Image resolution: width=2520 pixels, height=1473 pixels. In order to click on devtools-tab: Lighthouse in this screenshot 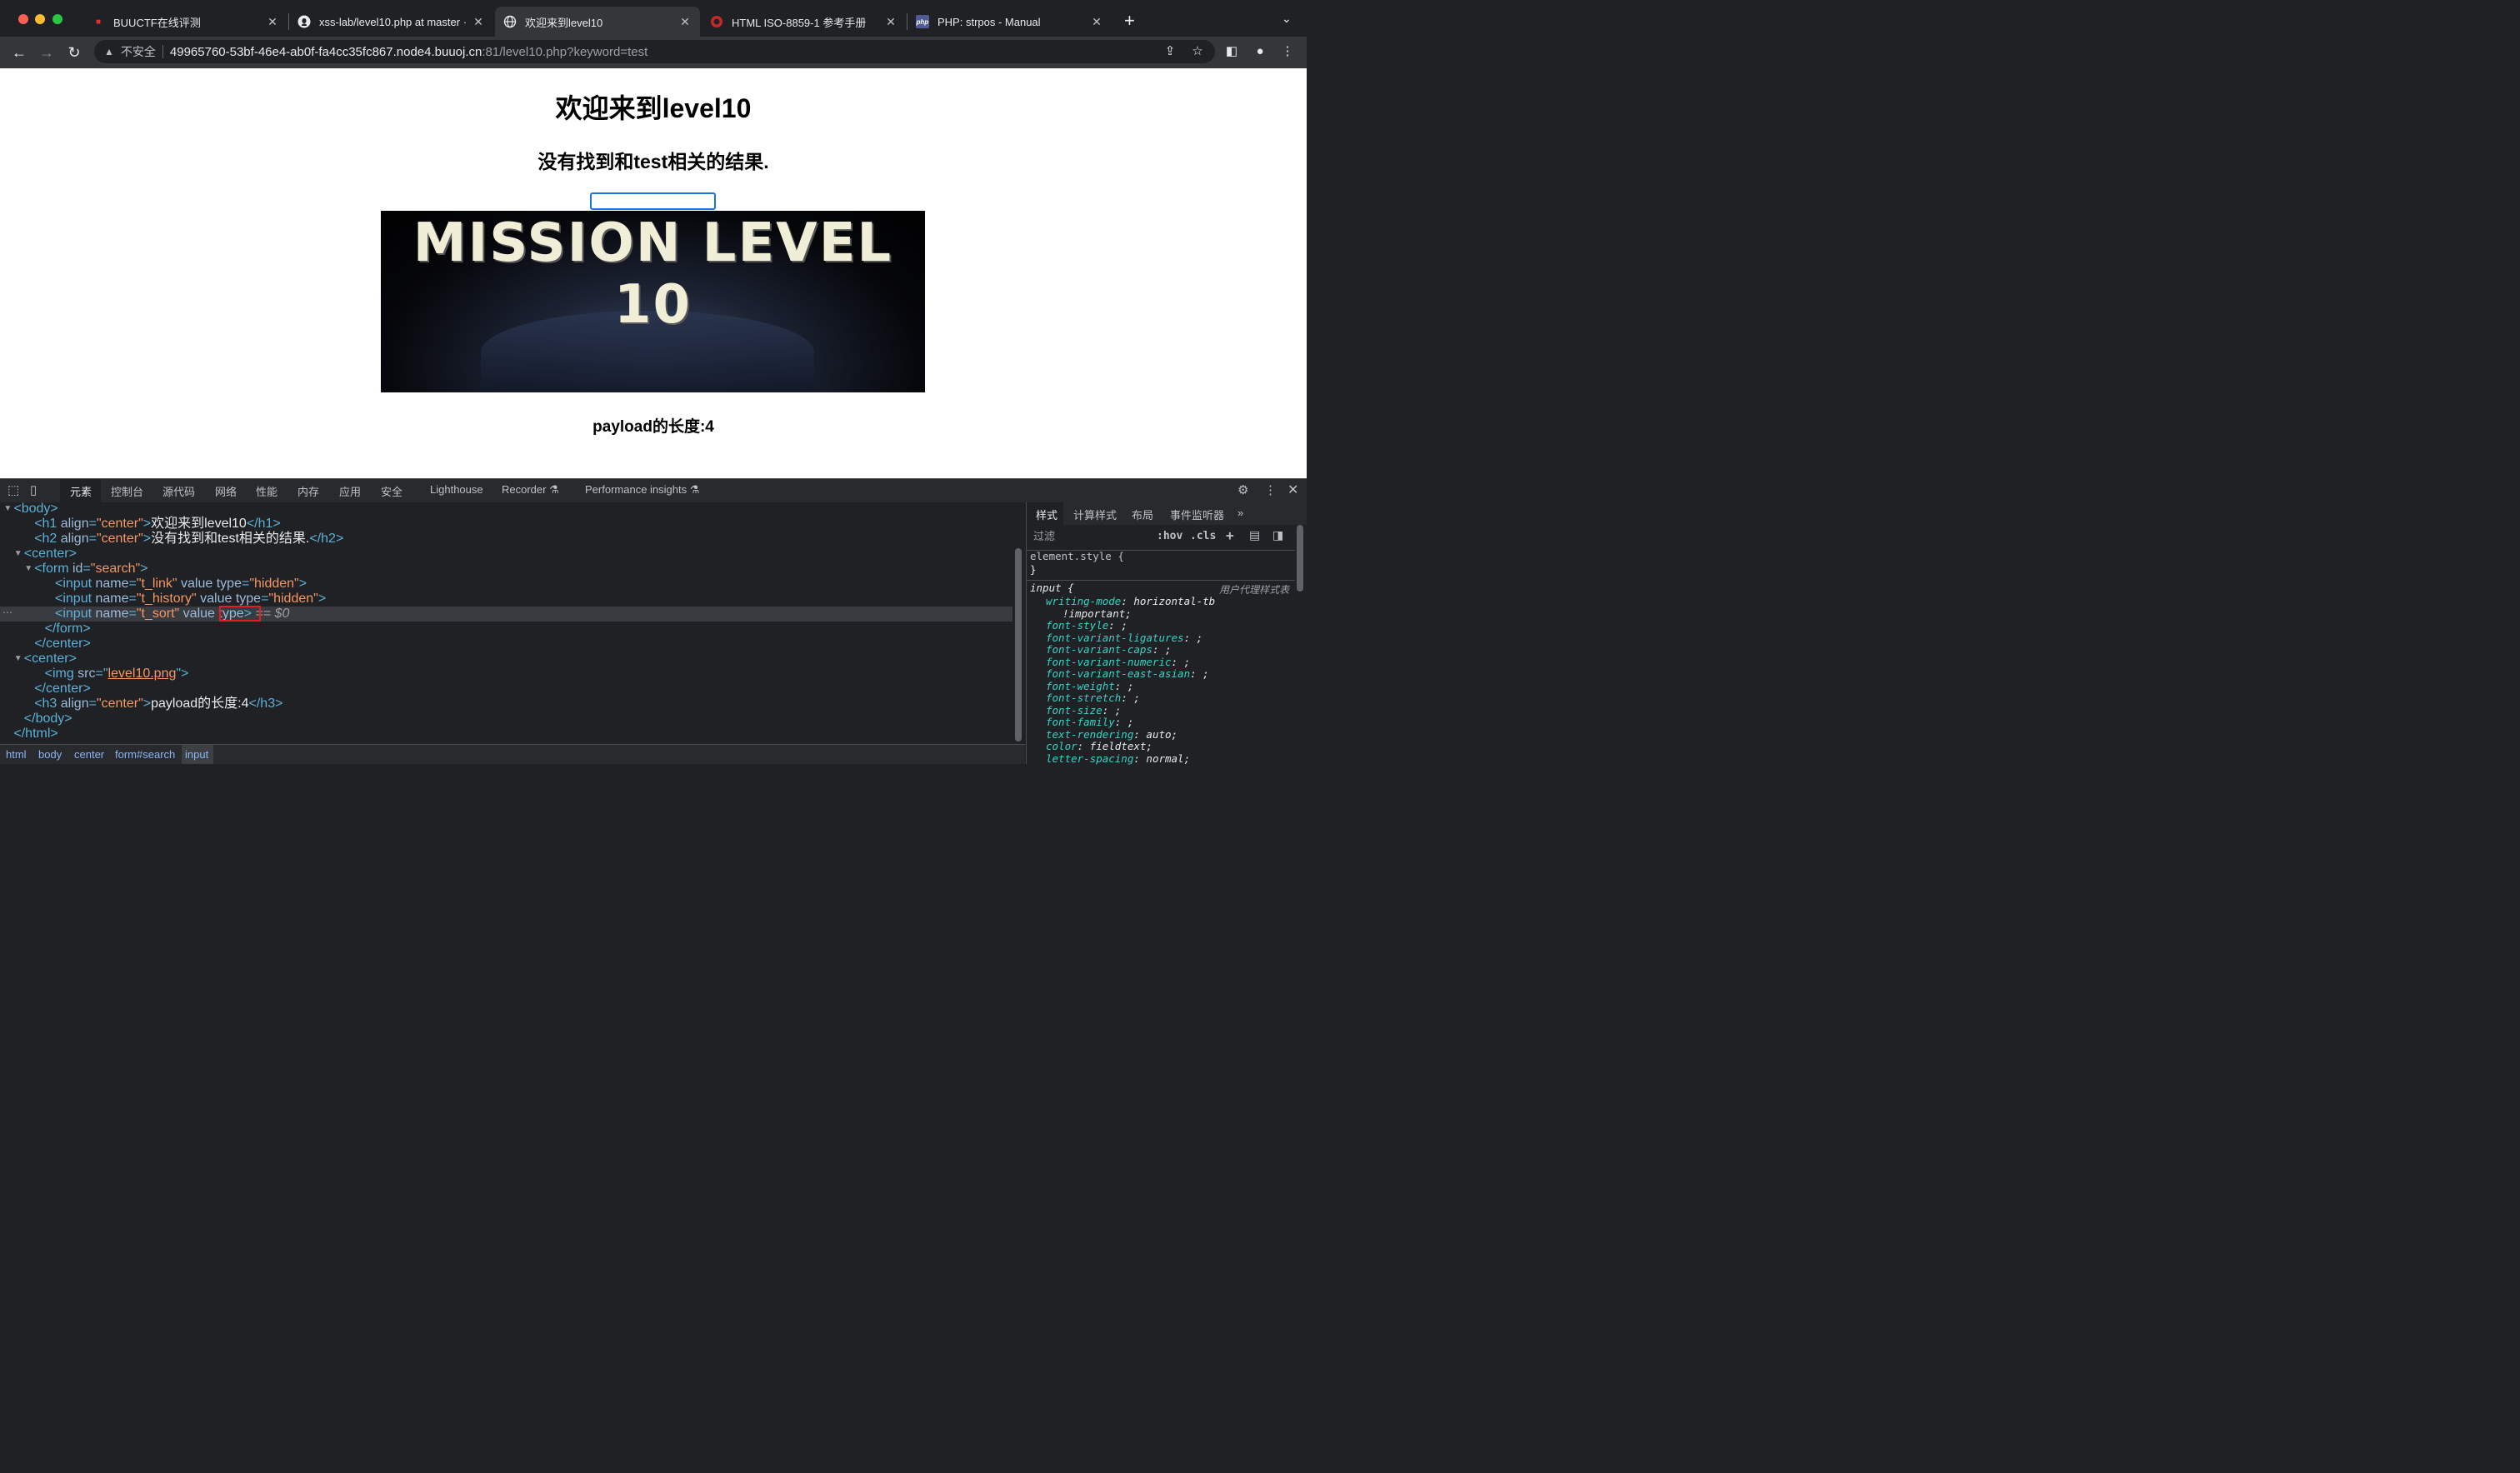, I will do `click(456, 490)`.